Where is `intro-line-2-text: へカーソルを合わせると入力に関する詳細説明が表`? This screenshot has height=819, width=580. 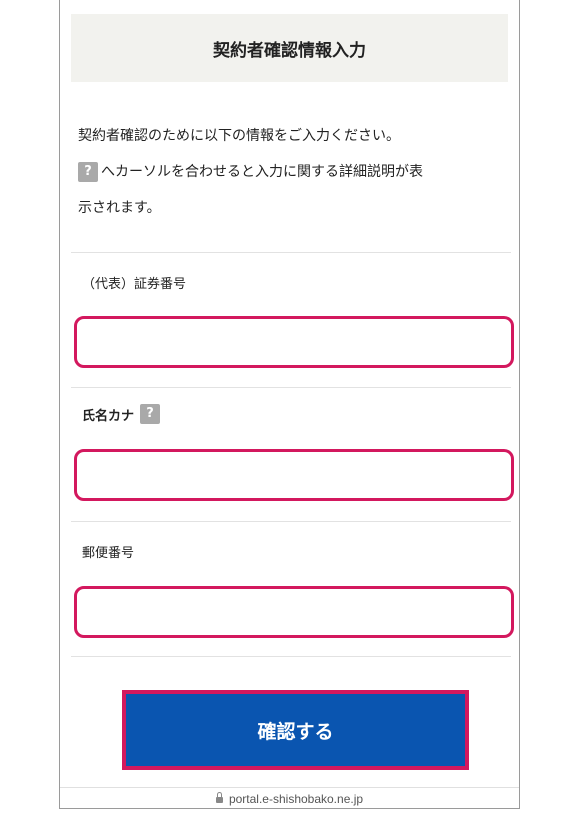
intro-line-2-text: へカーソルを合わせると入力に関する詳細説明が表 is located at coordinates (262, 172).